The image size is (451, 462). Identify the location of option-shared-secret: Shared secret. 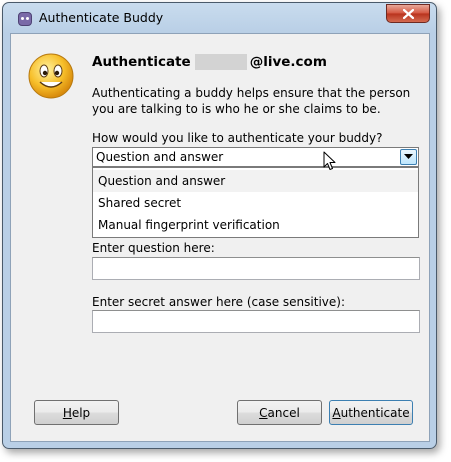
(255, 203).